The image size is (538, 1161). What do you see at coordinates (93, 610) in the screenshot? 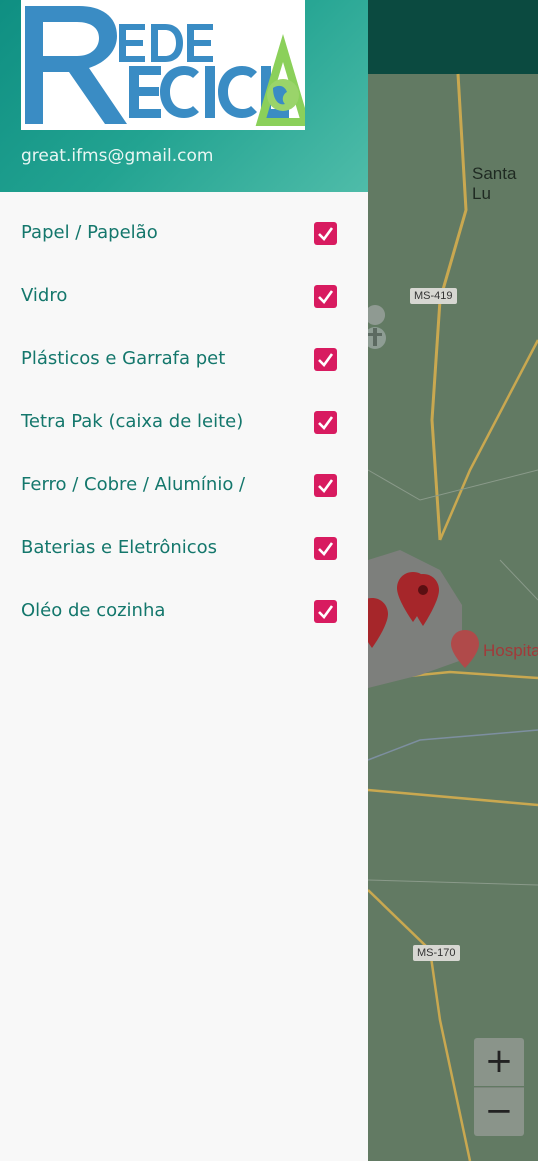
I see `filter-label: Oléo de cozinha` at bounding box center [93, 610].